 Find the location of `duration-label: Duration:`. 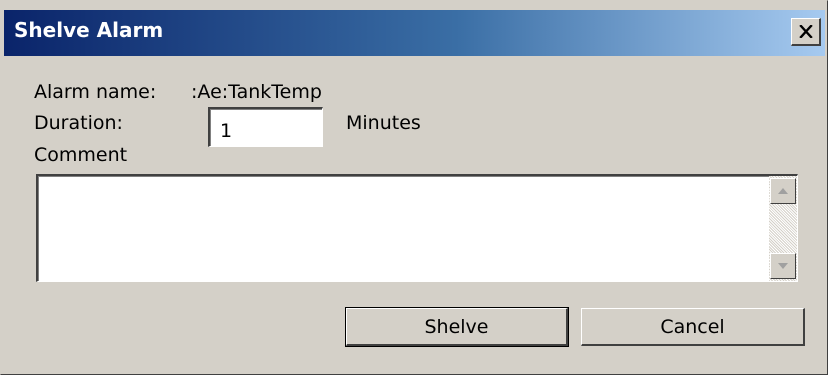

duration-label: Duration: is located at coordinates (78, 123).